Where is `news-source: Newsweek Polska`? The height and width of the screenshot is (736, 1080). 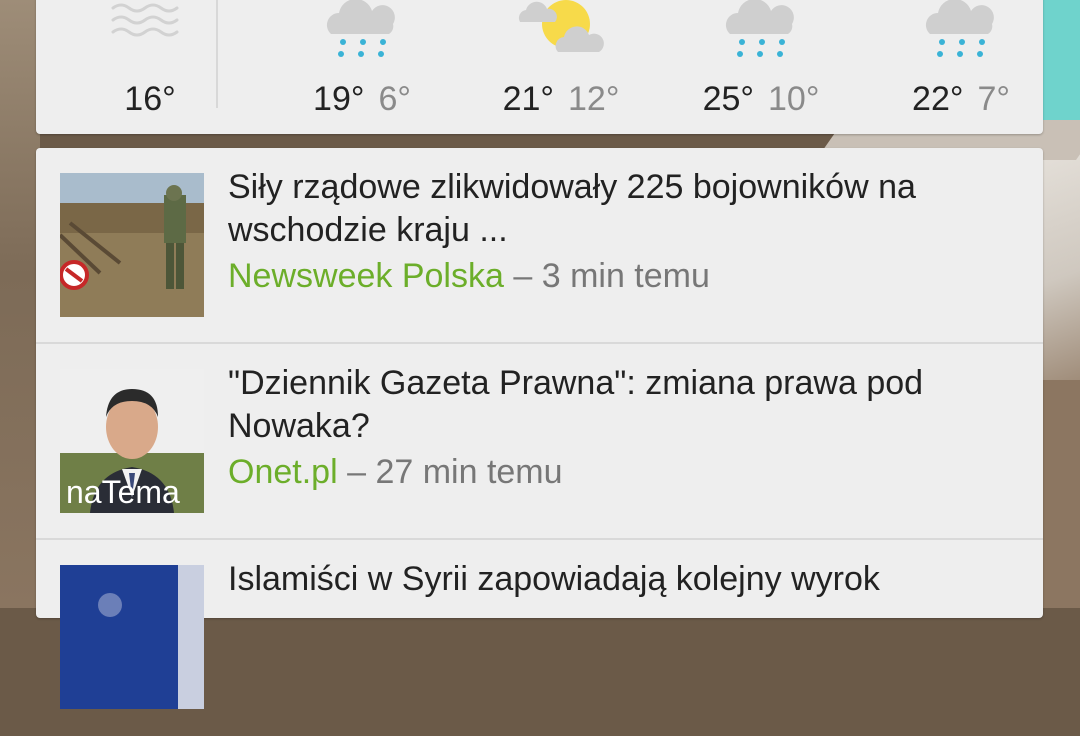
news-source: Newsweek Polska is located at coordinates (366, 276).